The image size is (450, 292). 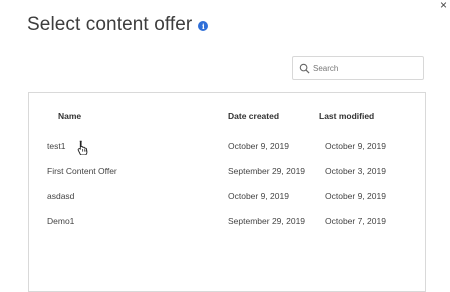 What do you see at coordinates (203, 26) in the screenshot?
I see `info-icon: i` at bounding box center [203, 26].